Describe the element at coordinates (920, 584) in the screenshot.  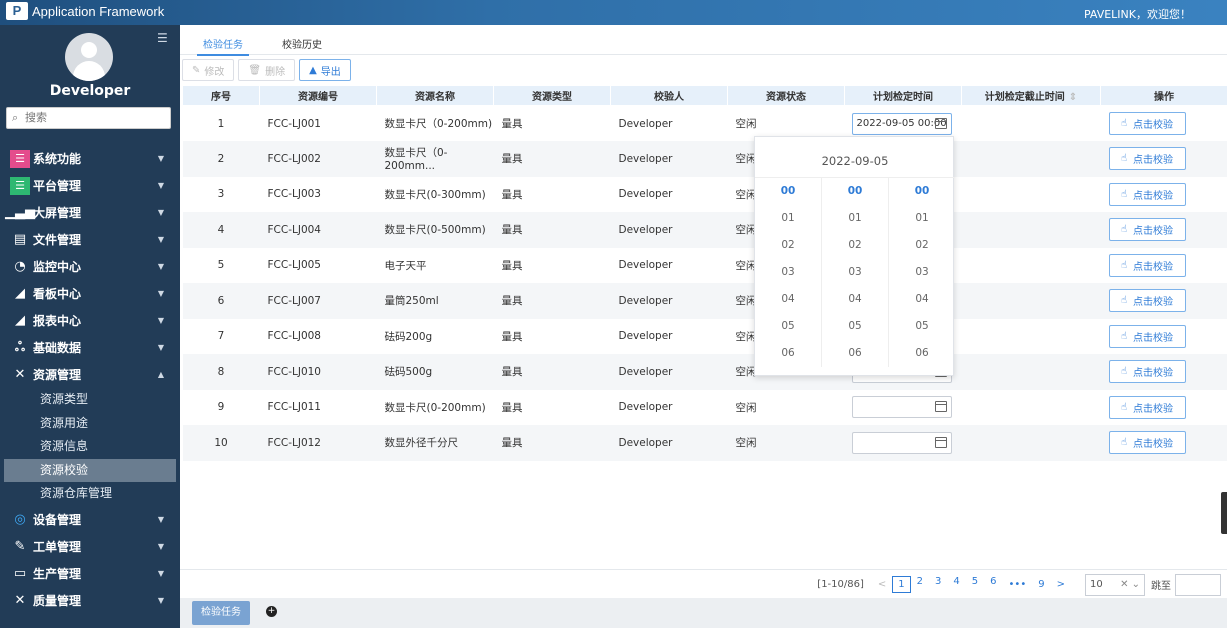
I see `page-2: 2` at that location.